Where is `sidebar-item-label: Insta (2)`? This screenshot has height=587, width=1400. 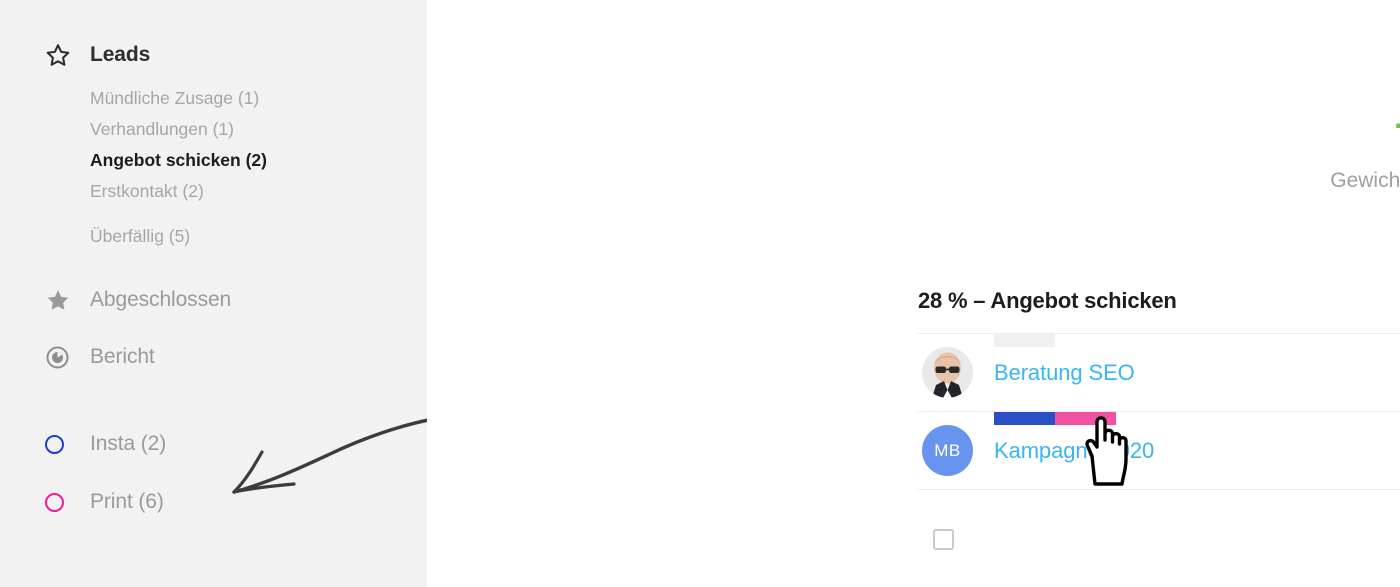
sidebar-item-label: Insta (2) is located at coordinates (128, 443).